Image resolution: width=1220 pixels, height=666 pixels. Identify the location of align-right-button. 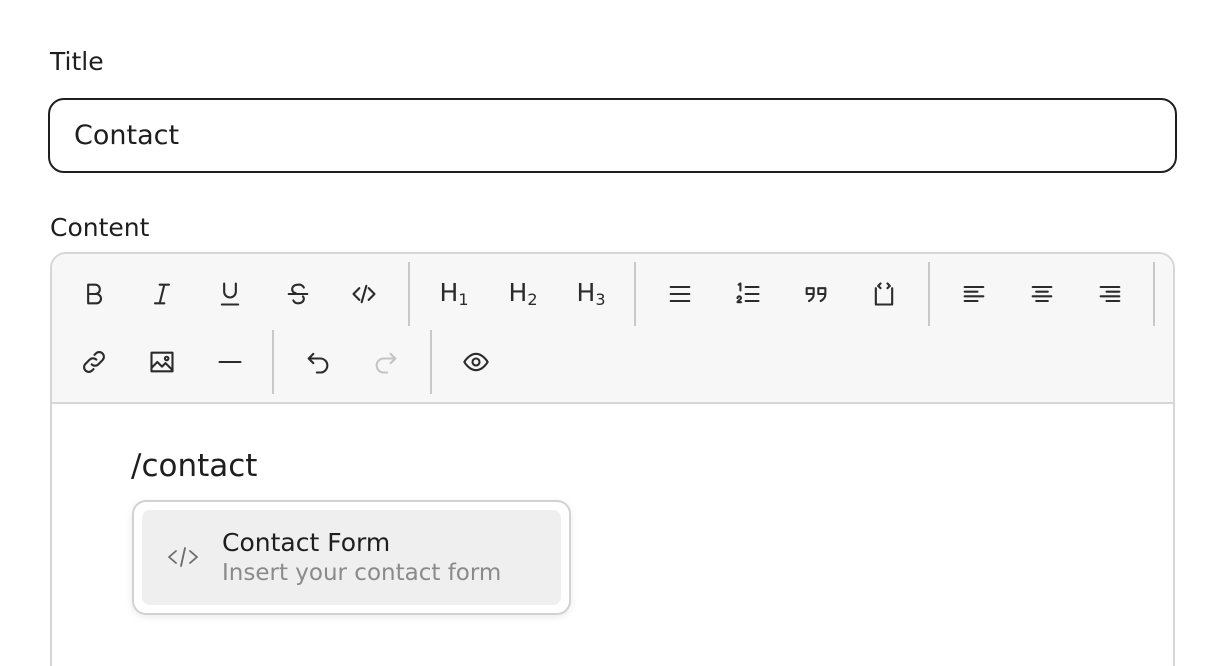
(1110, 294).